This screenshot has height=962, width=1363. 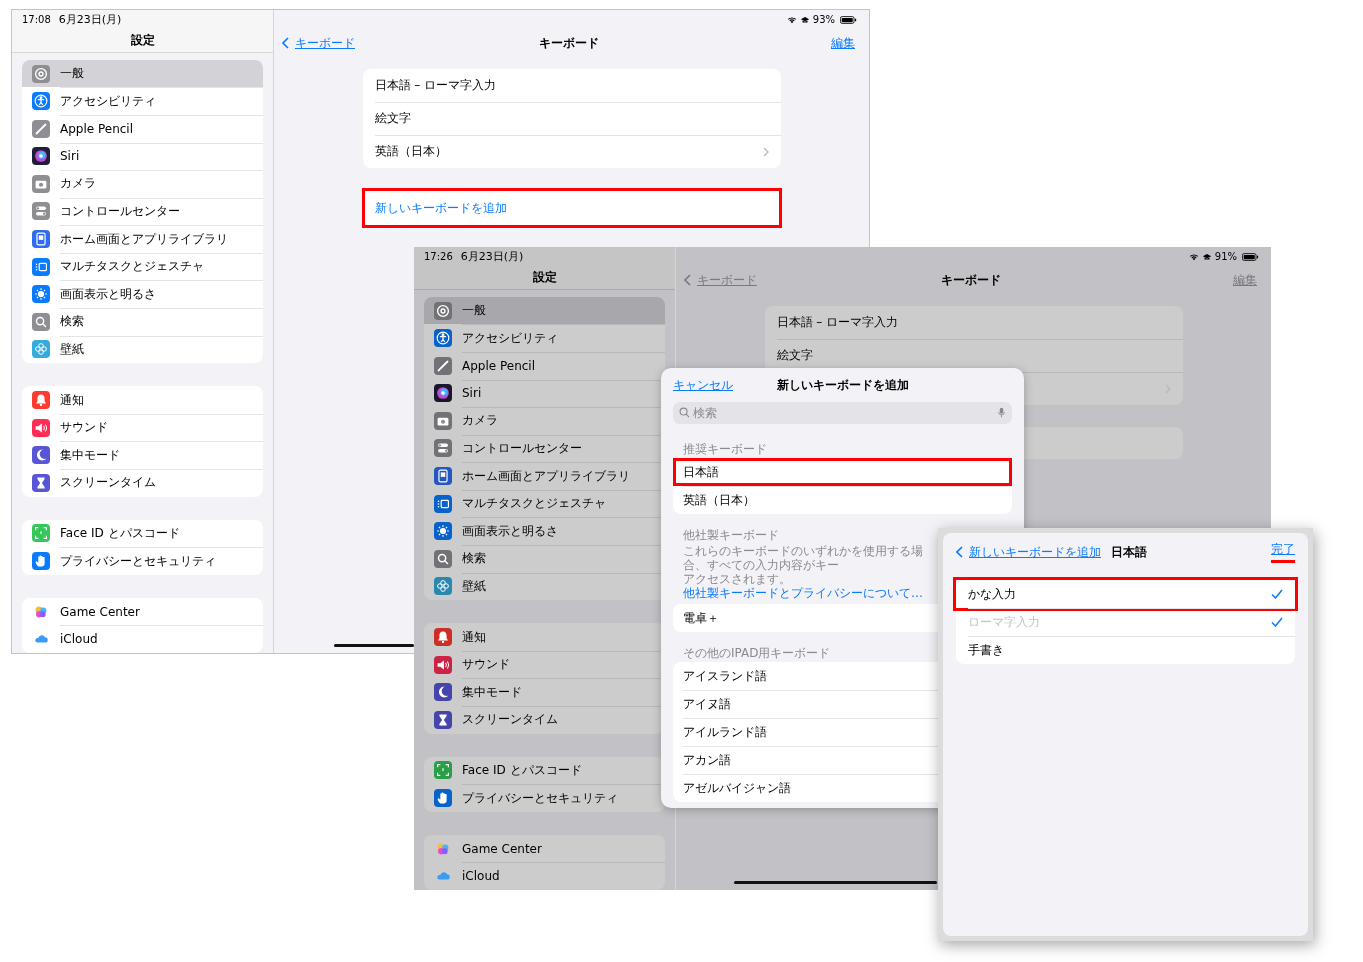 What do you see at coordinates (36, 19) in the screenshot?
I see `status-time: 17:08` at bounding box center [36, 19].